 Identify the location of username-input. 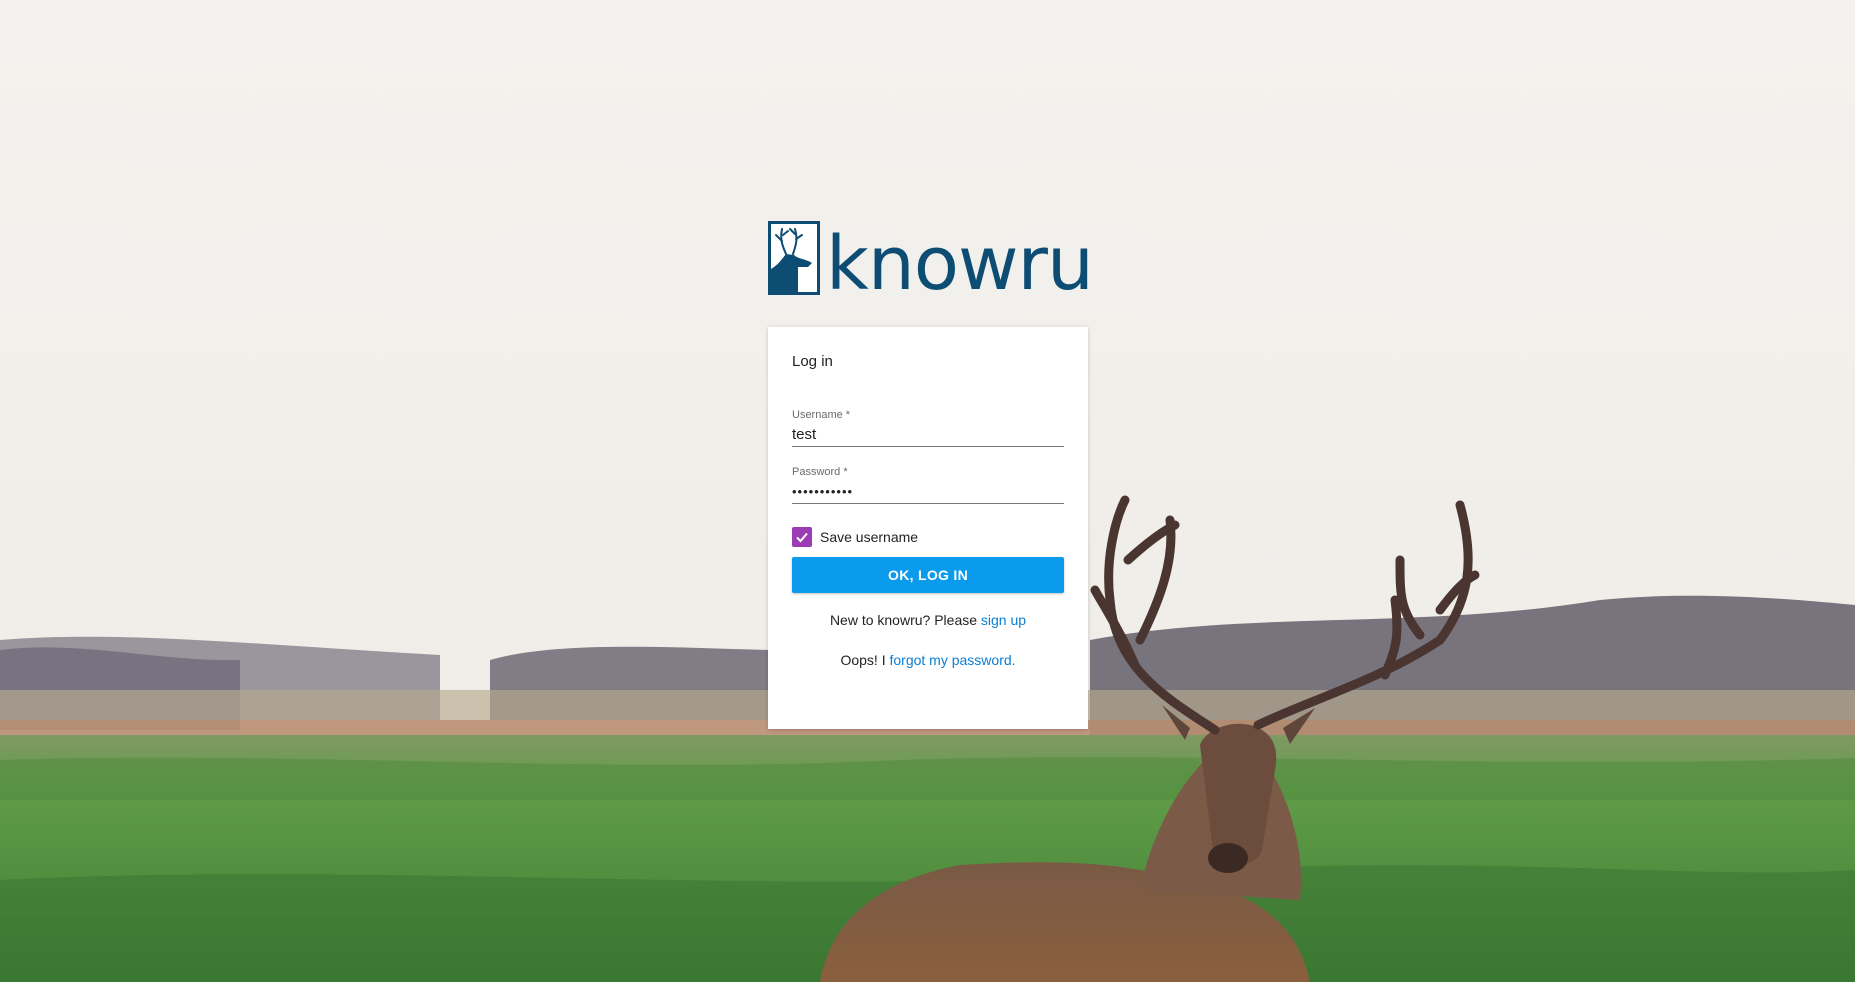
(928, 435).